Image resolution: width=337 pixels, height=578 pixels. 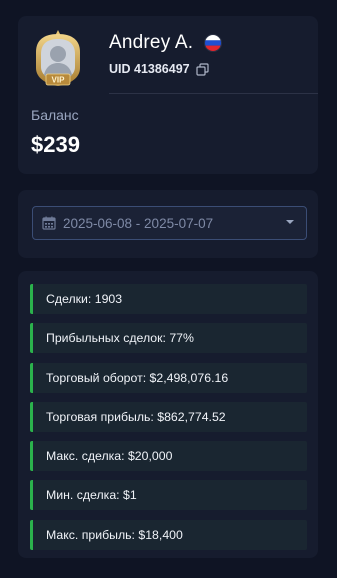 What do you see at coordinates (168, 338) in the screenshot?
I see `stat-row-profitable-trades: Прибыльных сделок: 77%` at bounding box center [168, 338].